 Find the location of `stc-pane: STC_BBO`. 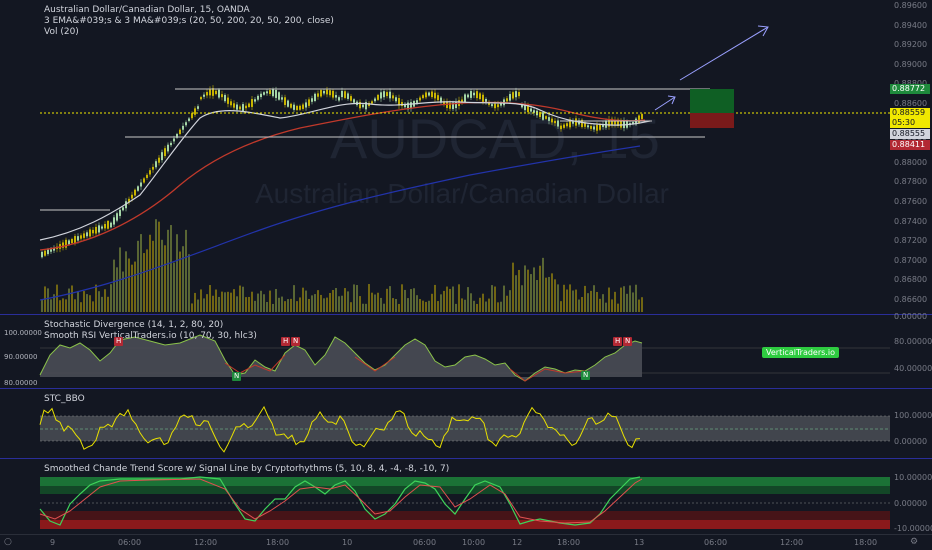

stc-pane: STC_BBO is located at coordinates (445, 423).